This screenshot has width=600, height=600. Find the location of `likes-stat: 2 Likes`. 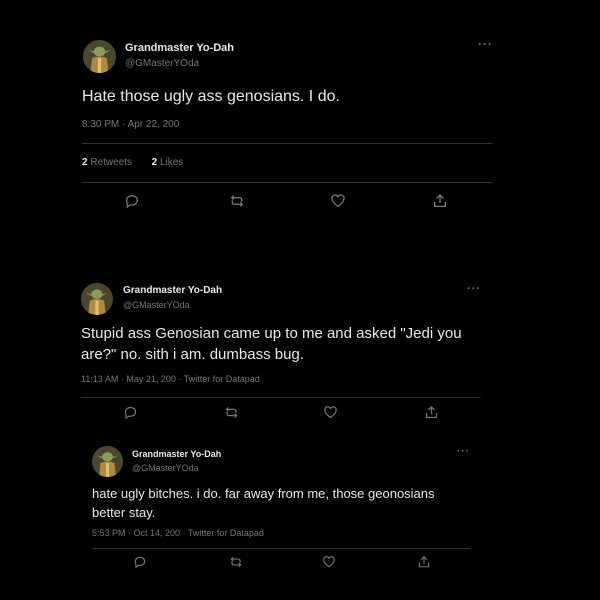

likes-stat: 2 Likes is located at coordinates (168, 162).